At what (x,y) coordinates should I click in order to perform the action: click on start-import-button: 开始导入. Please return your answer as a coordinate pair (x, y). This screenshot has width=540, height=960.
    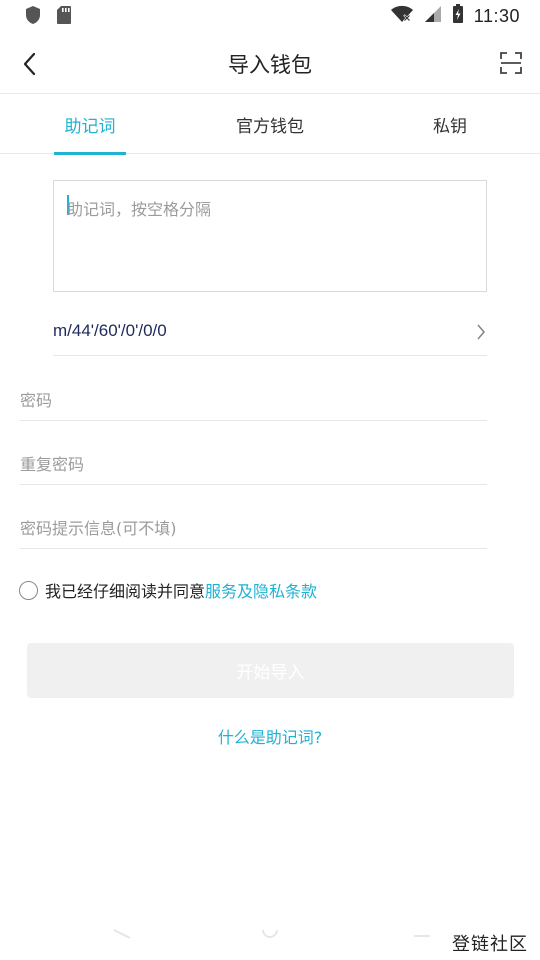
    Looking at the image, I should click on (270, 670).